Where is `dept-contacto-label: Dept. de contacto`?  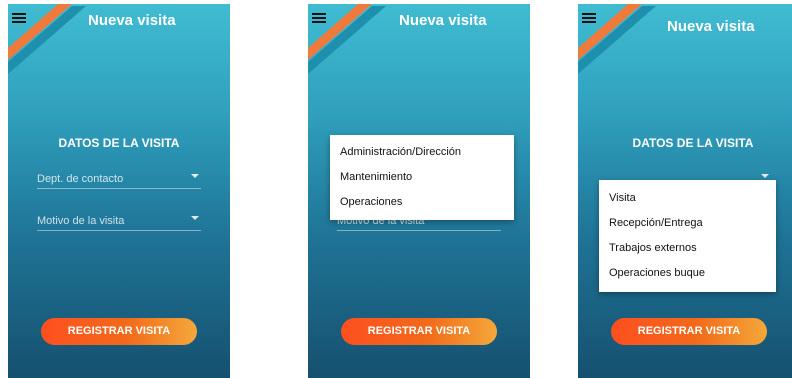
dept-contacto-label: Dept. de contacto is located at coordinates (80, 179).